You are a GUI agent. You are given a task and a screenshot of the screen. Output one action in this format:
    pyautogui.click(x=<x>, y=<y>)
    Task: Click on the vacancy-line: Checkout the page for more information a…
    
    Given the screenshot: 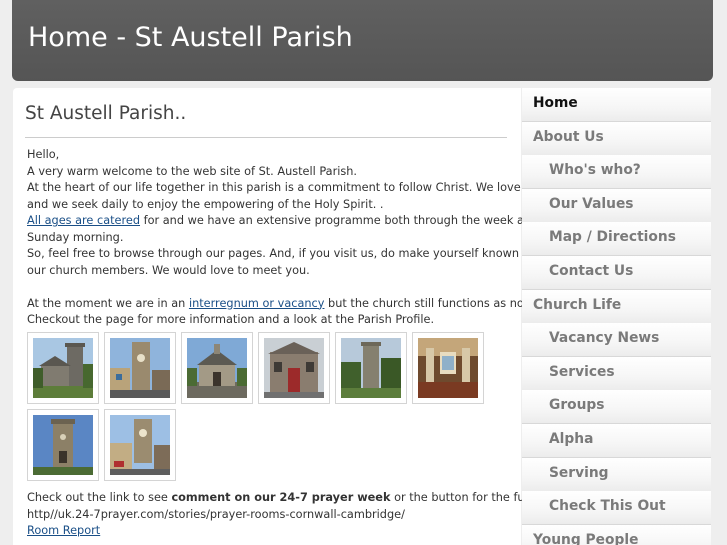 What is the action you would take?
    pyautogui.click(x=231, y=319)
    